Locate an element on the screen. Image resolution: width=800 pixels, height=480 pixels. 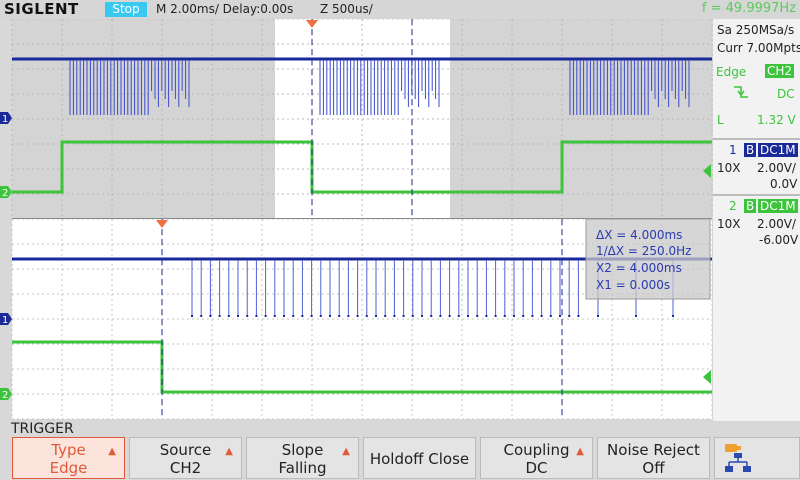
trigger-type: Edge is located at coordinates (731, 72).